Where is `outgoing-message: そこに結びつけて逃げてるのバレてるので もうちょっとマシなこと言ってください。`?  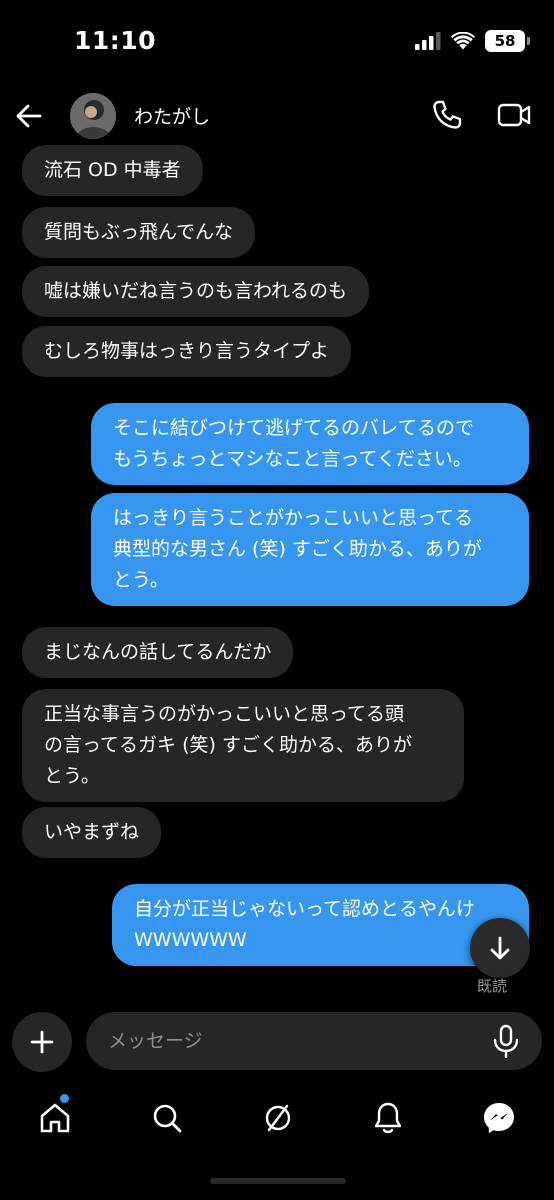
outgoing-message: そこに結びつけて逃げてるのバレてるので もうちょっとマシなこと言ってください。 is located at coordinates (310, 444).